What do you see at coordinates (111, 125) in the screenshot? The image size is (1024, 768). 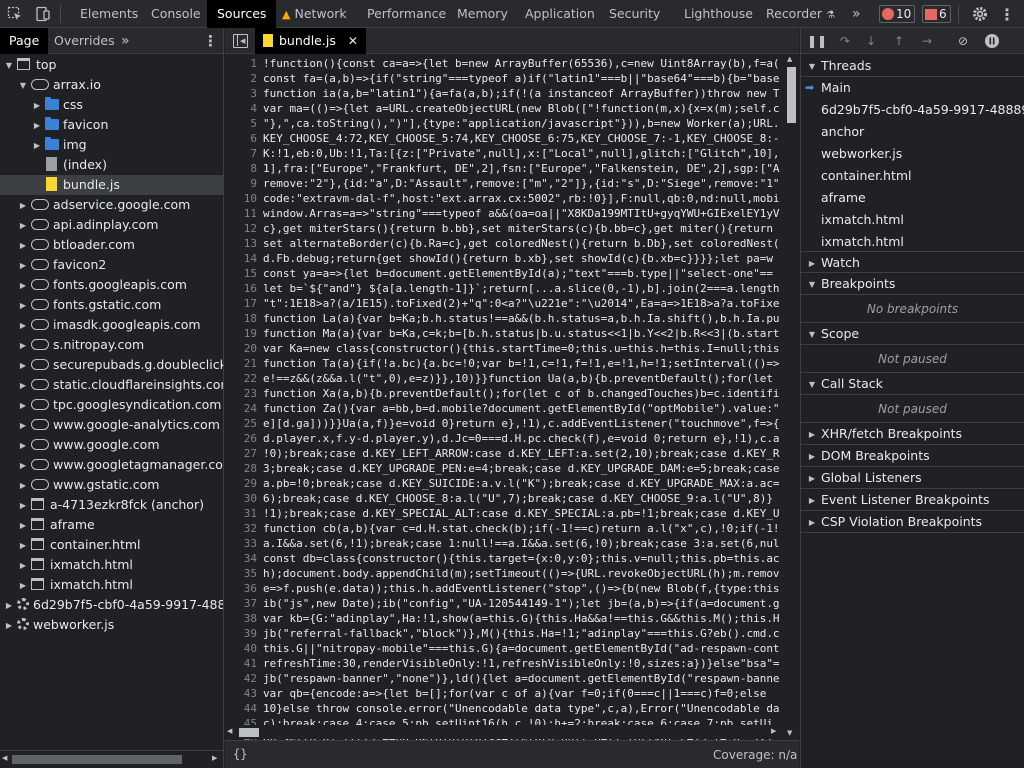 I see `tree-item: ▶ favicon` at bounding box center [111, 125].